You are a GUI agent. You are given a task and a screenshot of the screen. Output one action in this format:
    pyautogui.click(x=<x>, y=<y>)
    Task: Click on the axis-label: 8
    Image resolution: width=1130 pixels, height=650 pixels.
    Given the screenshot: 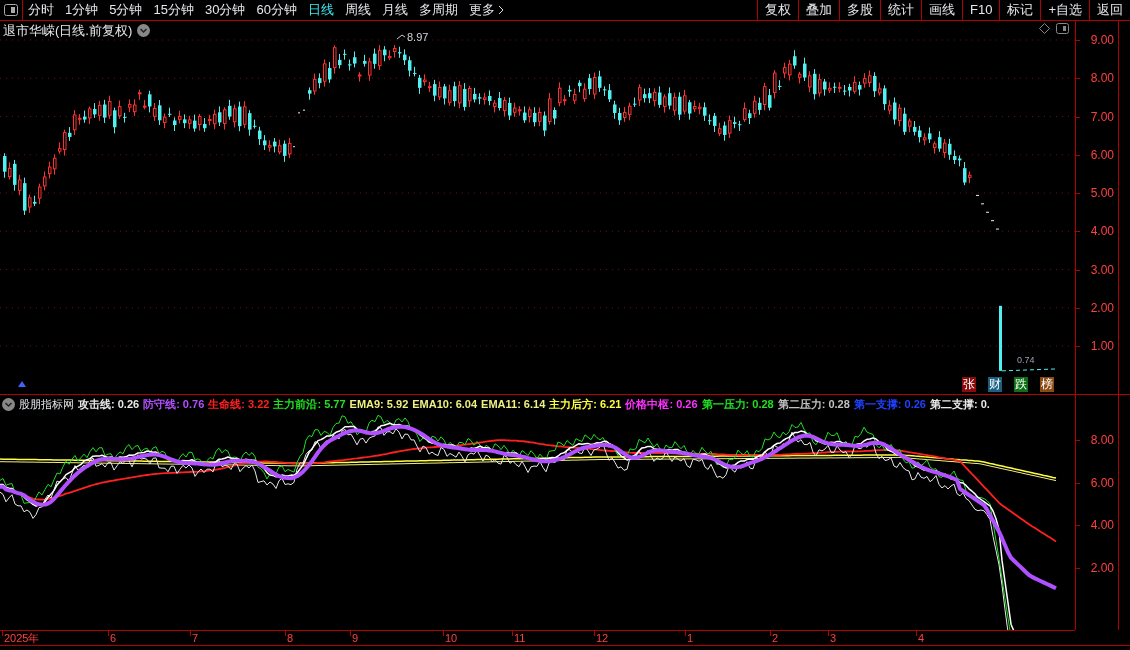 What is the action you would take?
    pyautogui.click(x=290, y=638)
    